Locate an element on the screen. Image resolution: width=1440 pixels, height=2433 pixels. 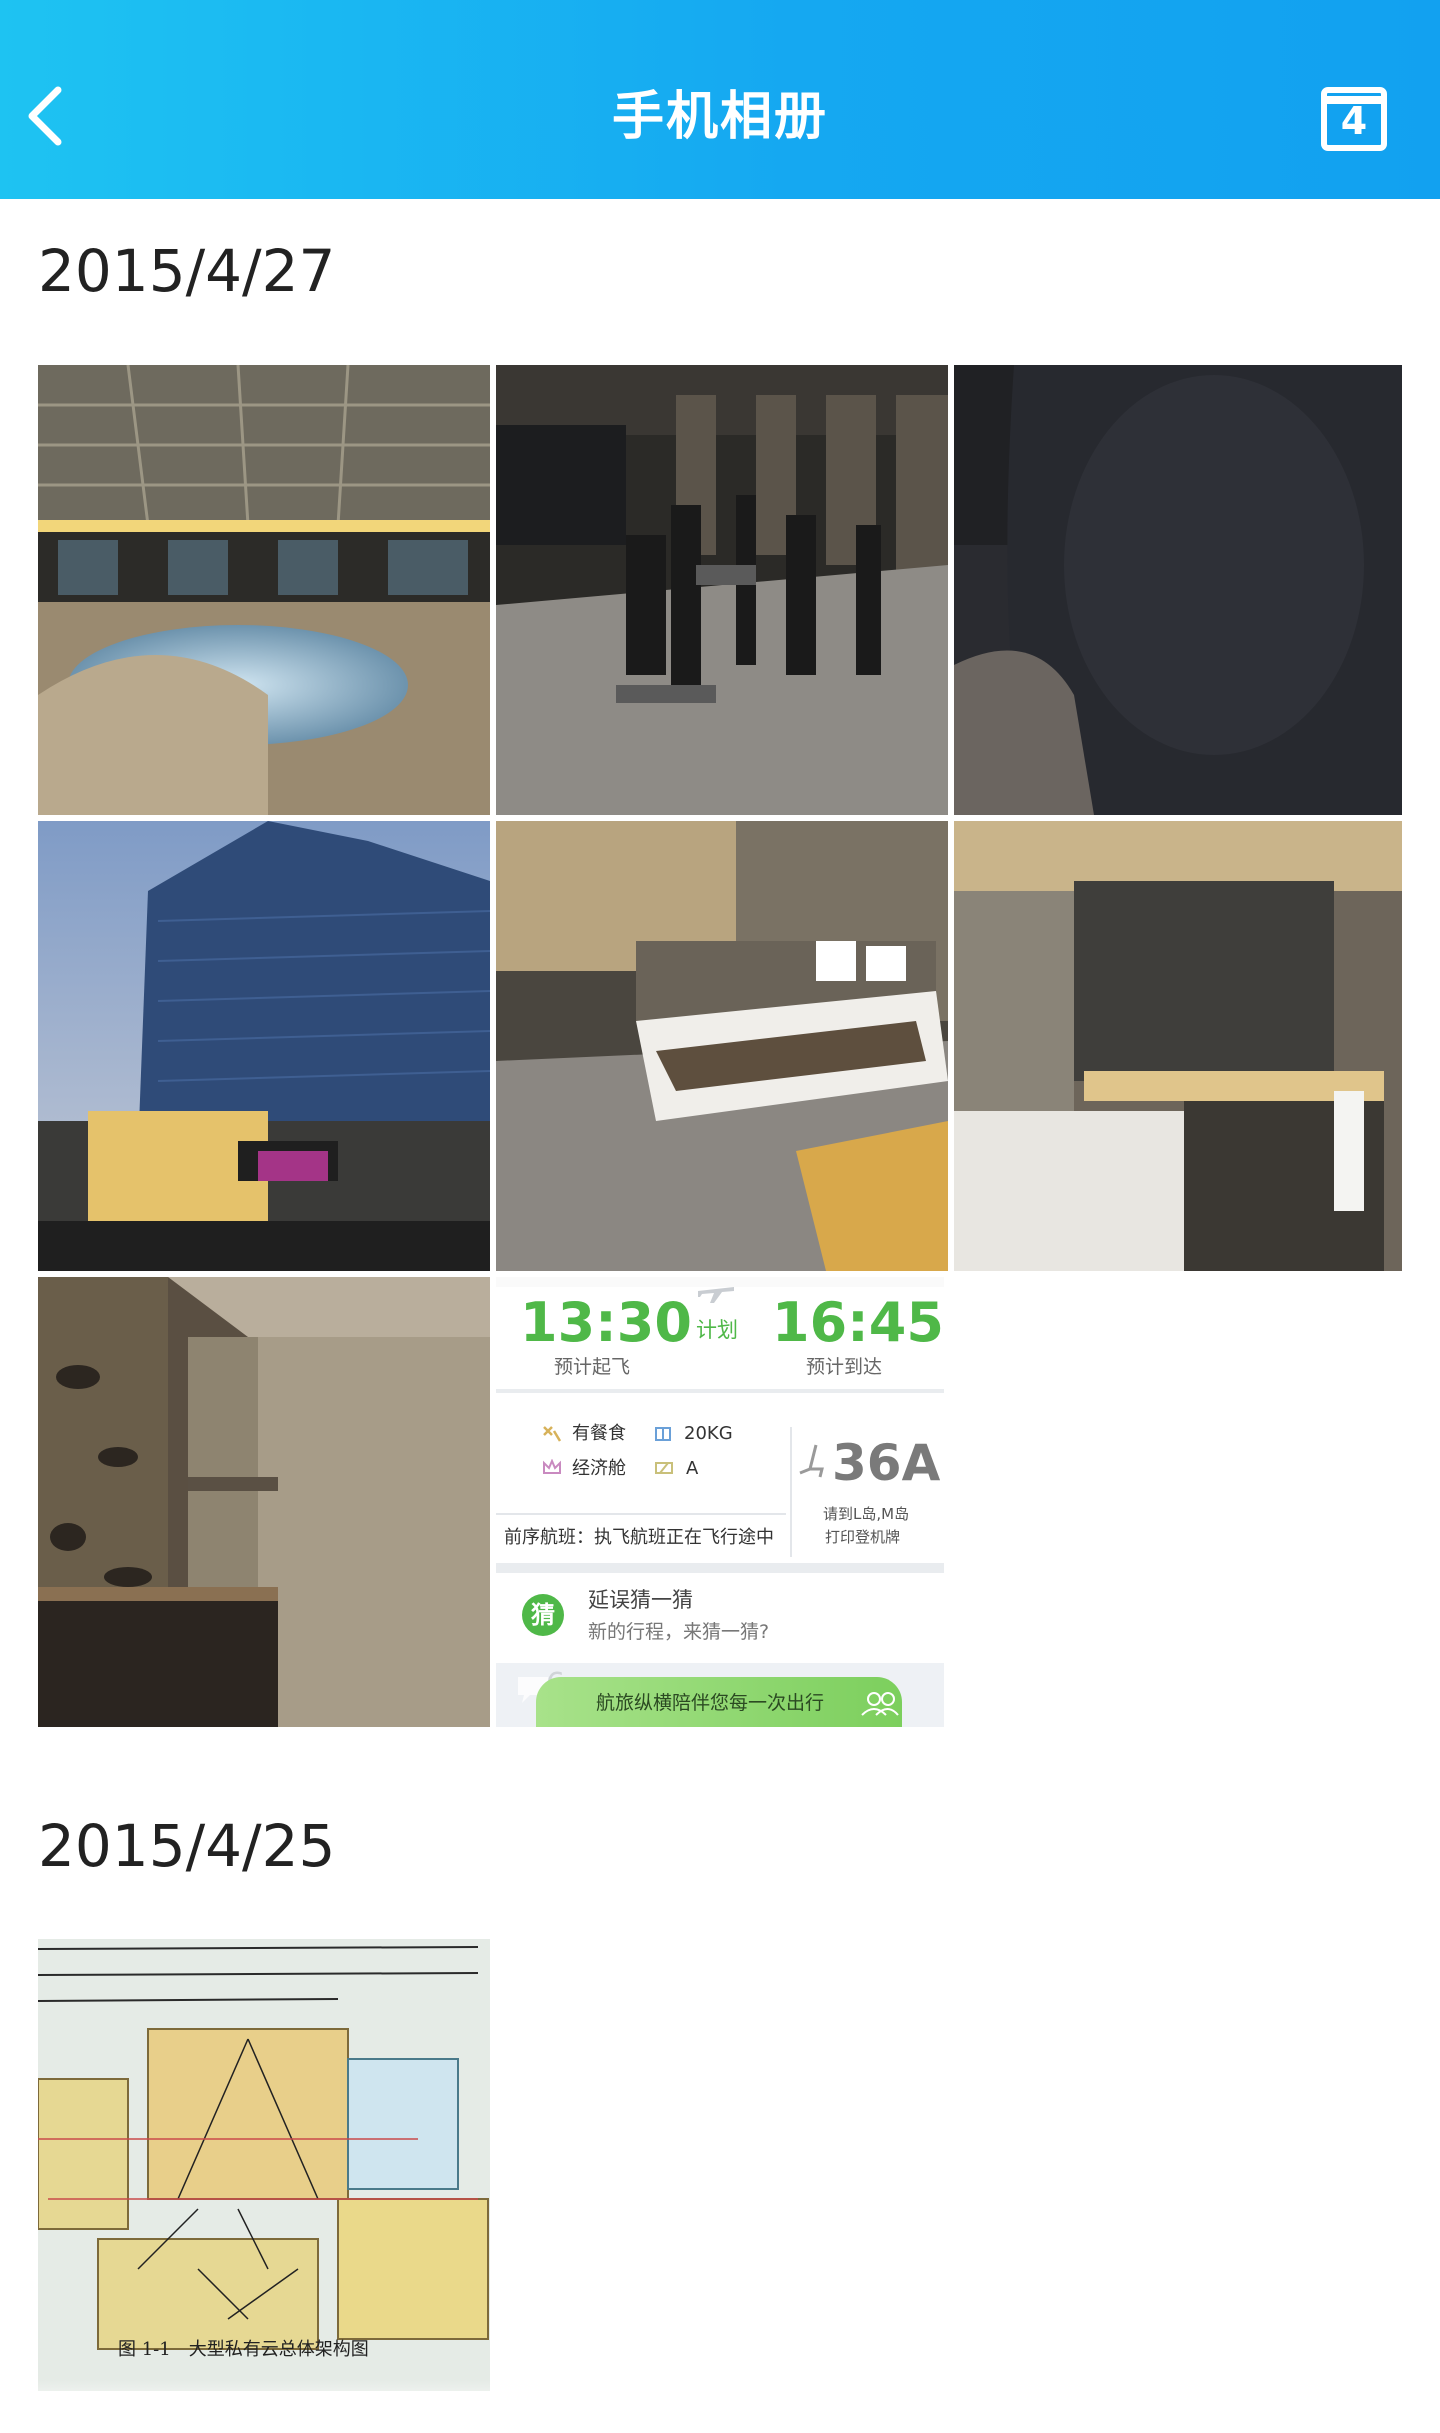
banner-text: 航旅纵横陪伴您每一次出行 is located at coordinates (710, 1703).